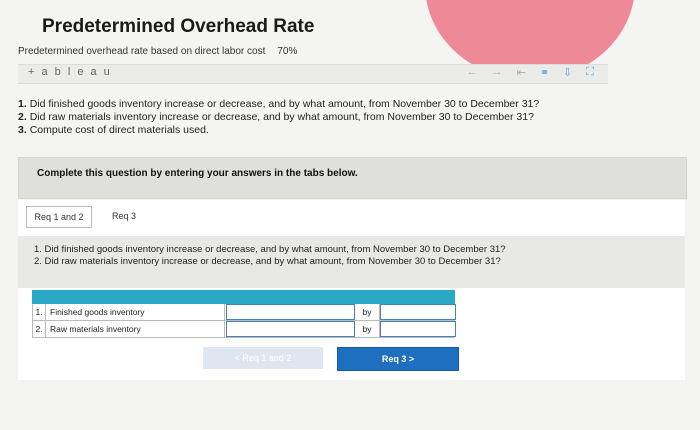 Image resolution: width=700 pixels, height=430 pixels. I want to click on tab-req-3: Req 3, so click(124, 216).